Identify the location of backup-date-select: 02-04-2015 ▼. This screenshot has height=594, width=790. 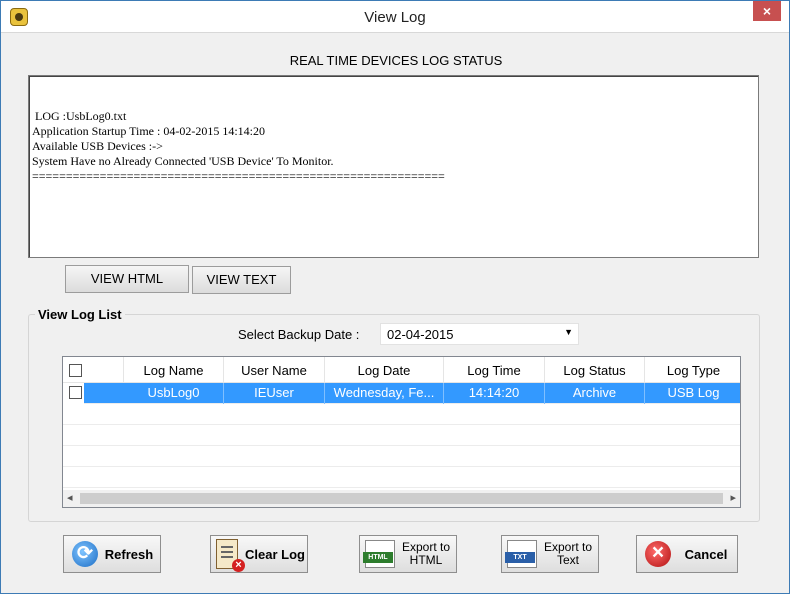
(479, 334).